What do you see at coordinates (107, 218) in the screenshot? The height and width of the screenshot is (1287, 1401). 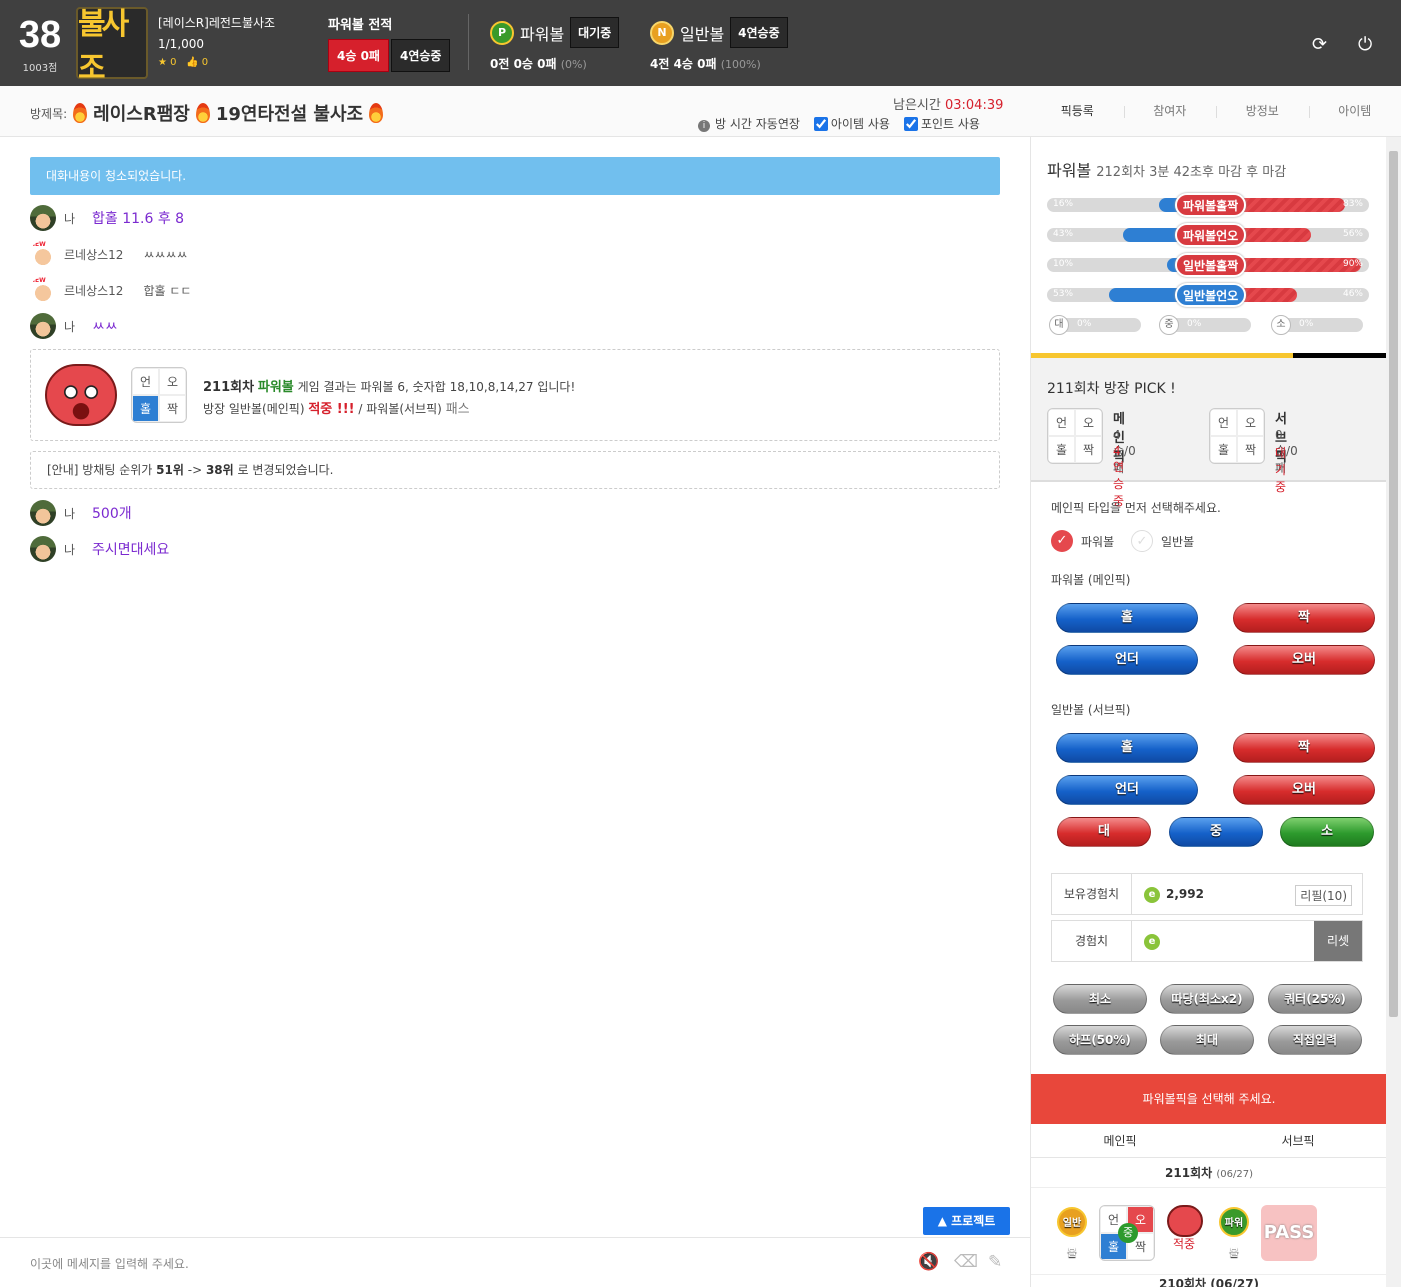 I see `chat-message: 나 합홀 11.6 후 8` at bounding box center [107, 218].